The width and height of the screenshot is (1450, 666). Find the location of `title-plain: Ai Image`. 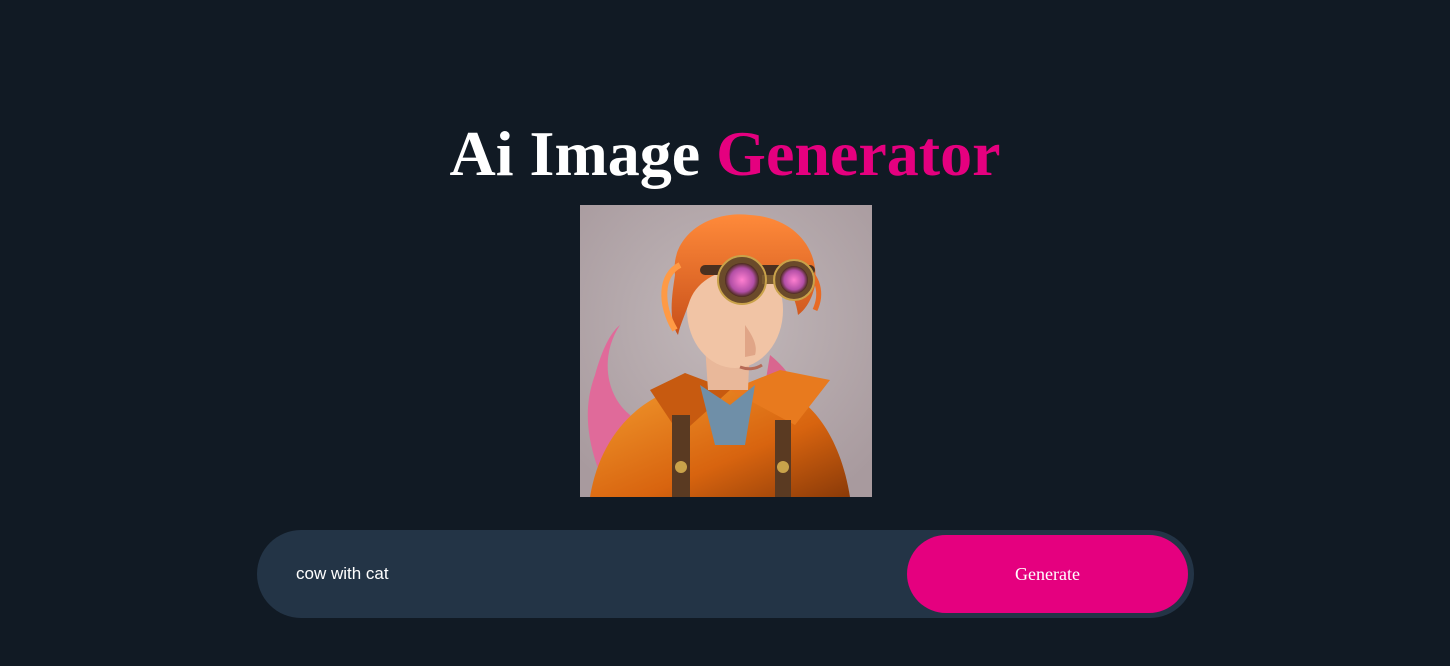

title-plain: Ai Image is located at coordinates (575, 153).